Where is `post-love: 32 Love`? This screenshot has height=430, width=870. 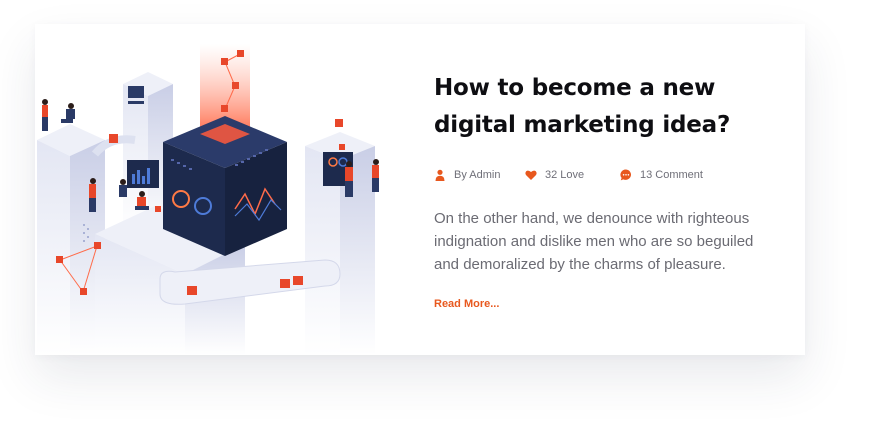
post-love: 32 Love is located at coordinates (572, 175).